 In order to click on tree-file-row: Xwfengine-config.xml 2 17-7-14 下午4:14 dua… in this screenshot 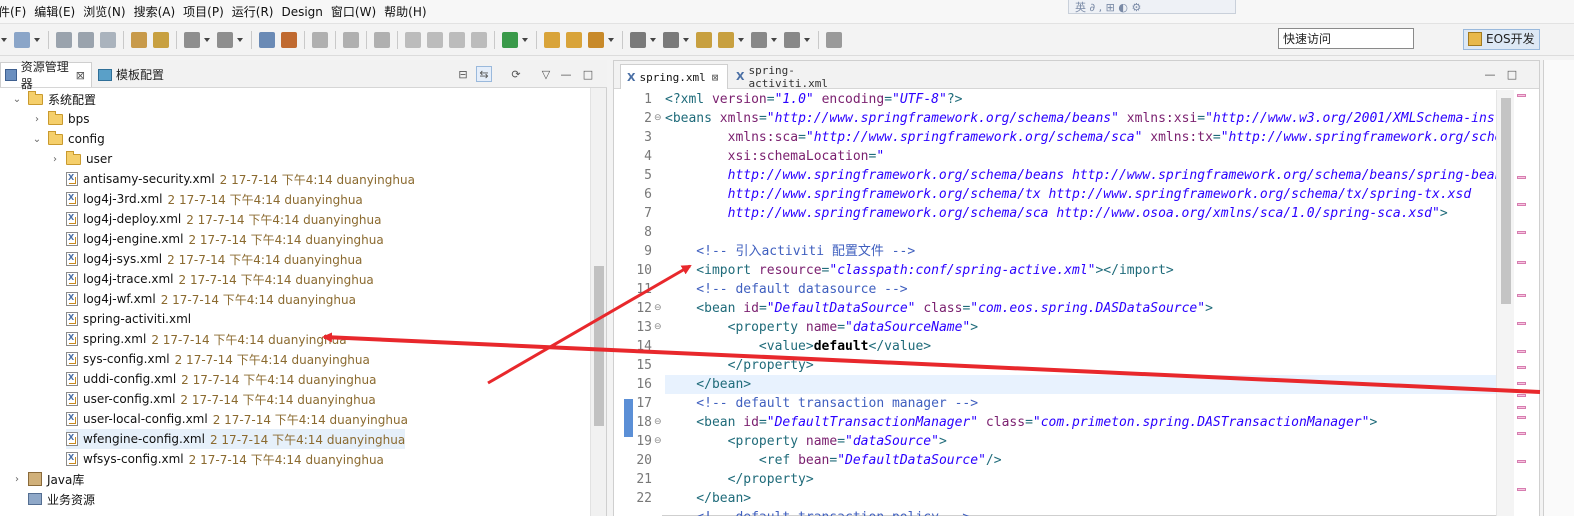, I will do `click(236, 439)`.